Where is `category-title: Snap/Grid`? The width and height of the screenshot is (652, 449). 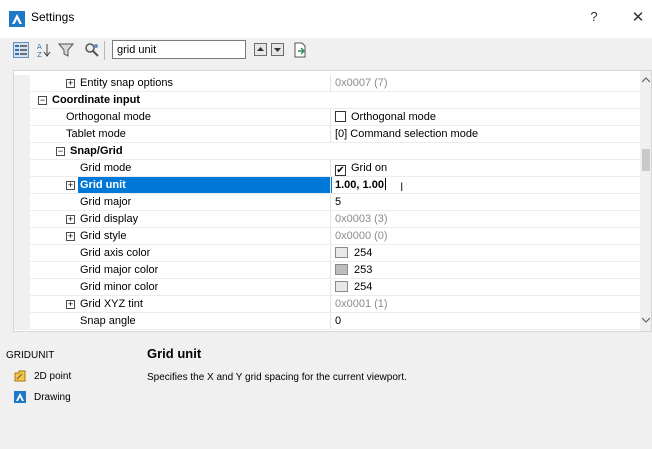
category-title: Snap/Grid is located at coordinates (96, 151).